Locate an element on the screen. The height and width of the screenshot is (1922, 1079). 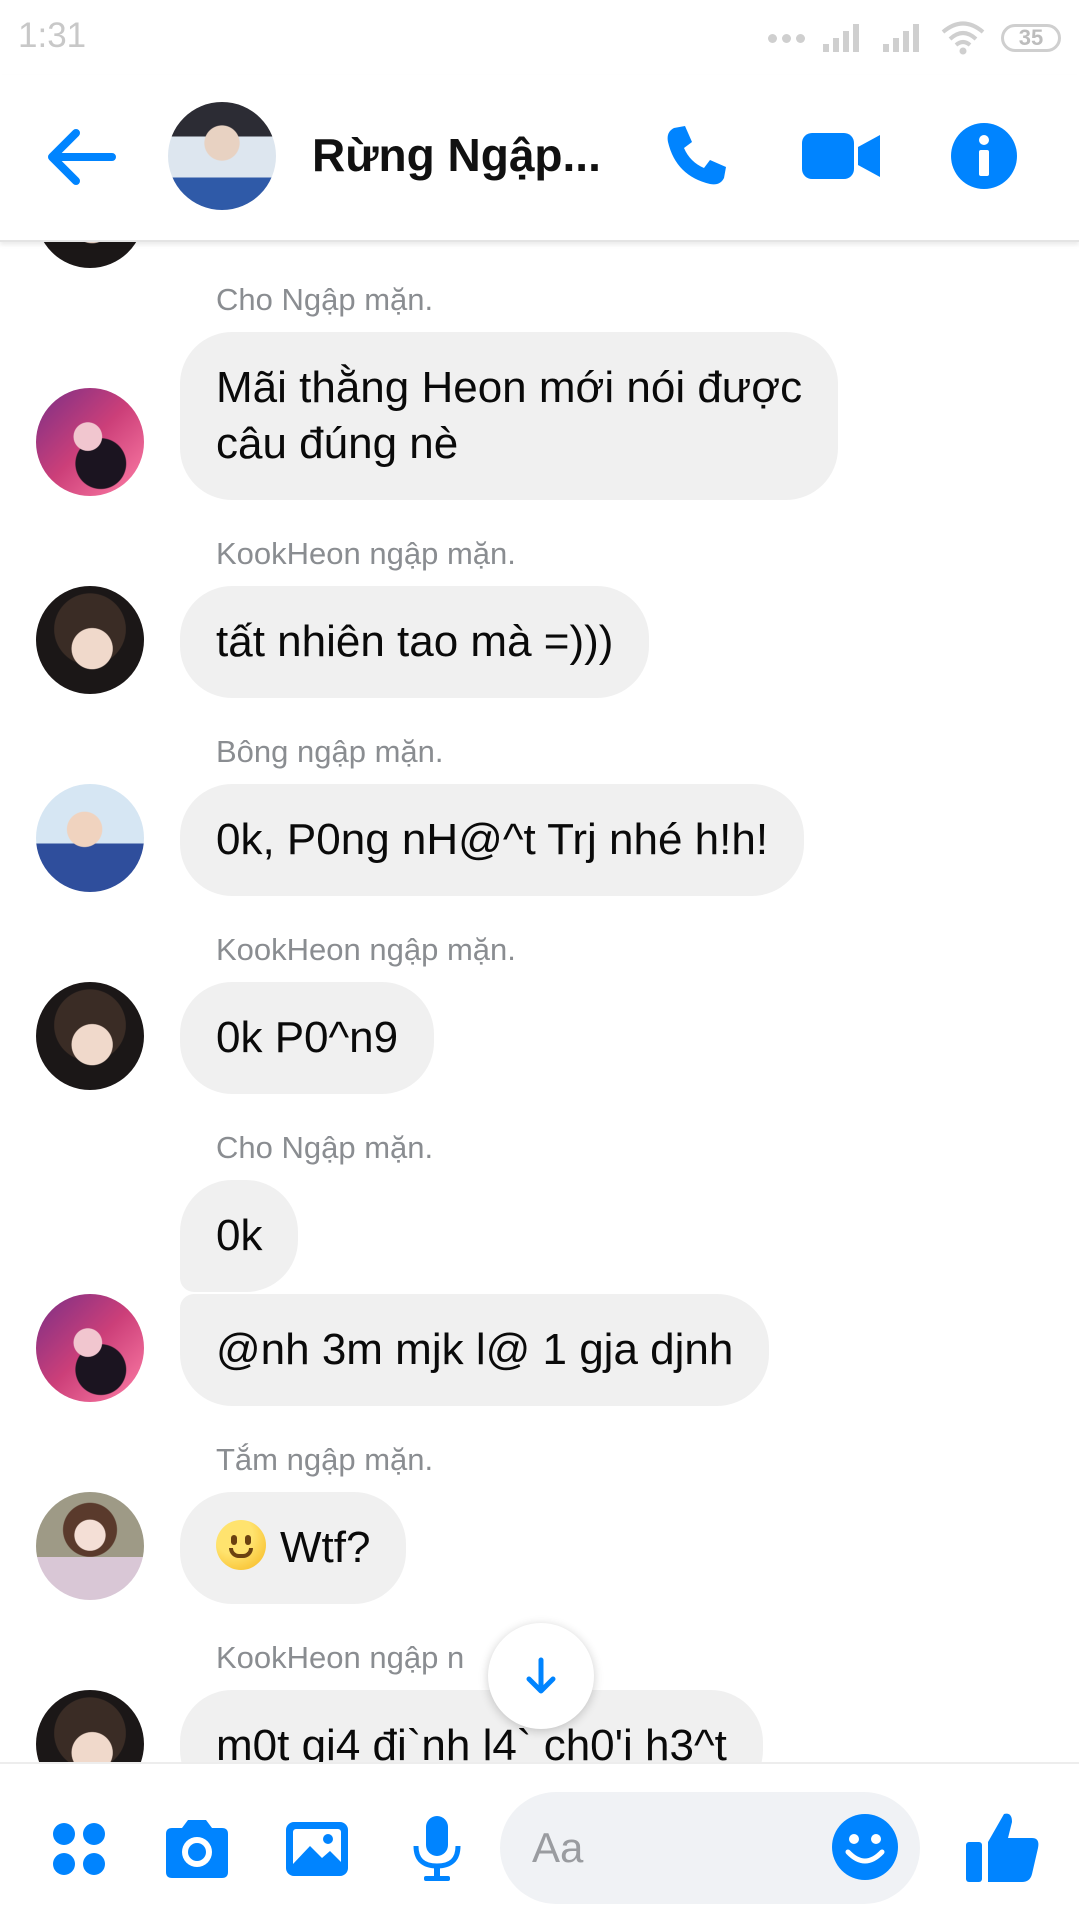
message-text: câu đúng nè is located at coordinates (337, 443).